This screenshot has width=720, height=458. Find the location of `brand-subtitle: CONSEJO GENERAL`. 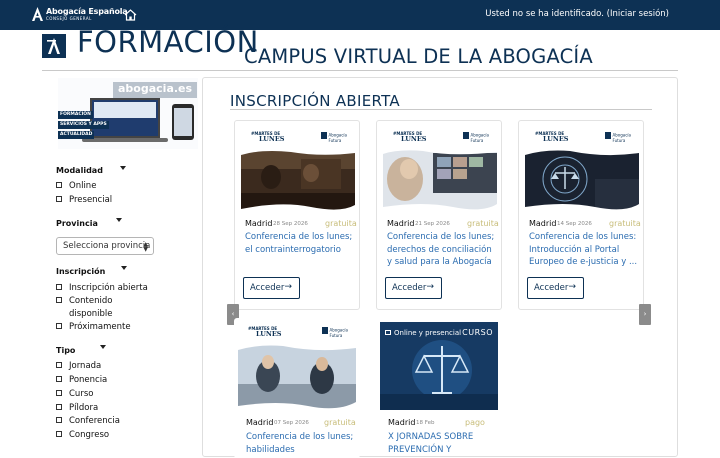

brand-subtitle: CONSEJO GENERAL is located at coordinates (69, 18).